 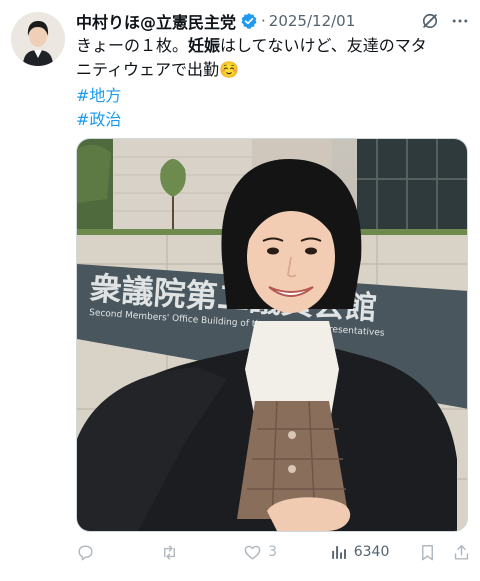 What do you see at coordinates (169, 552) in the screenshot?
I see `repost-icon` at bounding box center [169, 552].